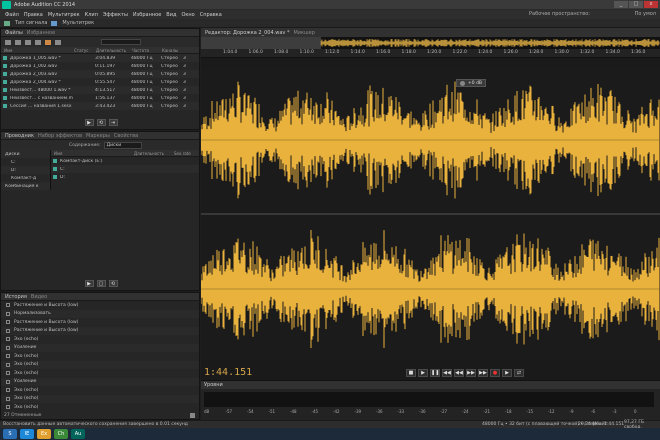 This screenshot has height=440, width=660. I want to click on menu-file: Файл, so click(12, 15).